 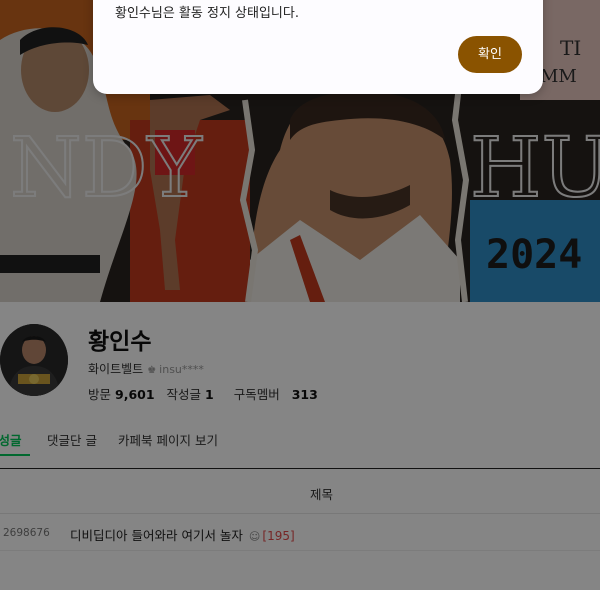 I want to click on alert-message: 황인수님은 활동 정지 상태입니다., so click(x=207, y=13).